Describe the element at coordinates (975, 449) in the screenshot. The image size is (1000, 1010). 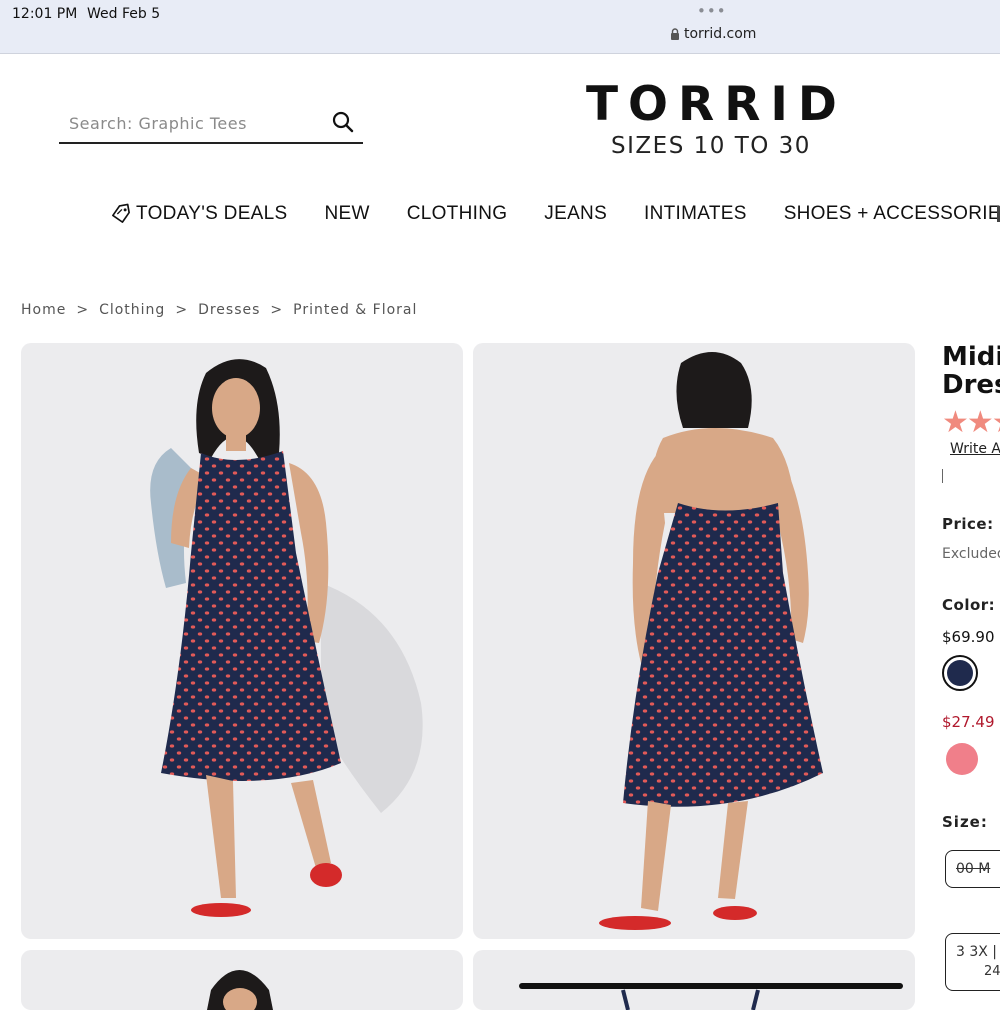
I see `write-review-link: Write A` at that location.